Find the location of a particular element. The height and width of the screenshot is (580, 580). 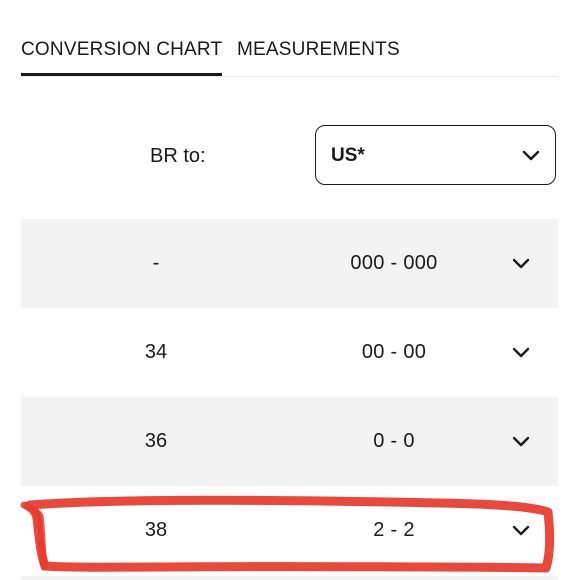

size-system-value: US* is located at coordinates (348, 155).